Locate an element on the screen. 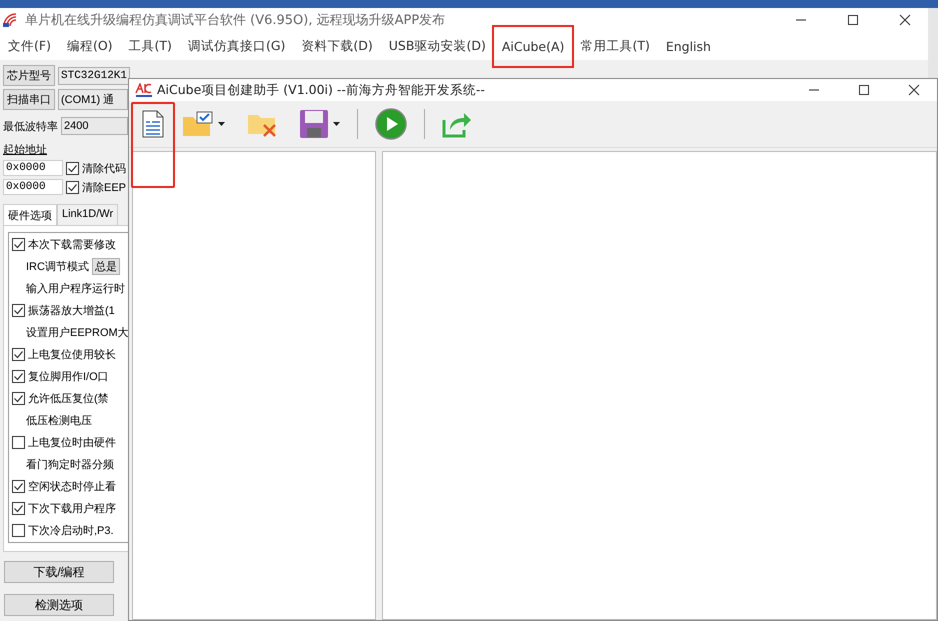 The width and height of the screenshot is (938, 621). baud-field: 2400 is located at coordinates (94, 126).